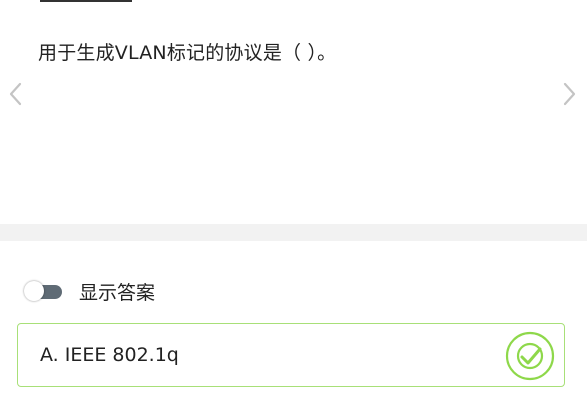 The width and height of the screenshot is (587, 406). Describe the element at coordinates (291, 355) in the screenshot. I see `option-a: A. IEEE 802.1q` at that location.